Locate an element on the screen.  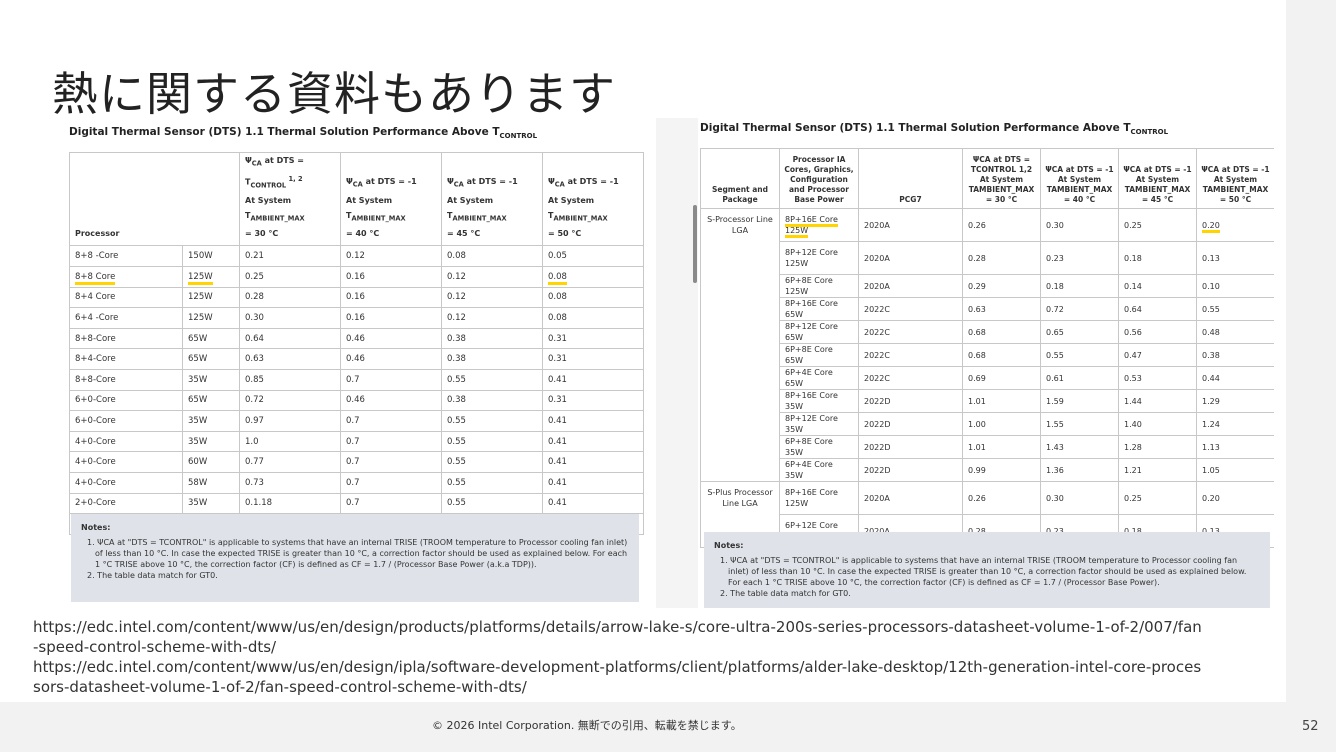
table-cell: 6+0-Core is located at coordinates (126, 400).